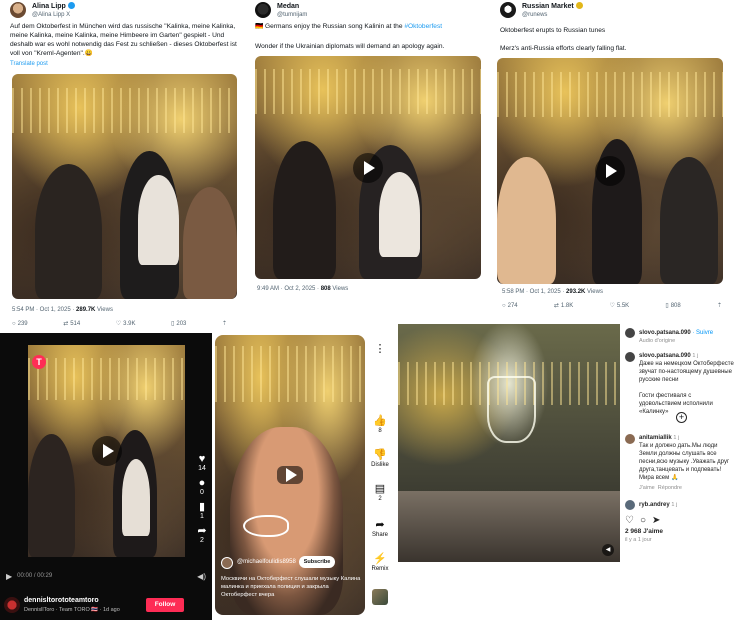 This screenshot has width=737, height=620. I want to click on author-handle: @Alina Lipp X, so click(53, 15).